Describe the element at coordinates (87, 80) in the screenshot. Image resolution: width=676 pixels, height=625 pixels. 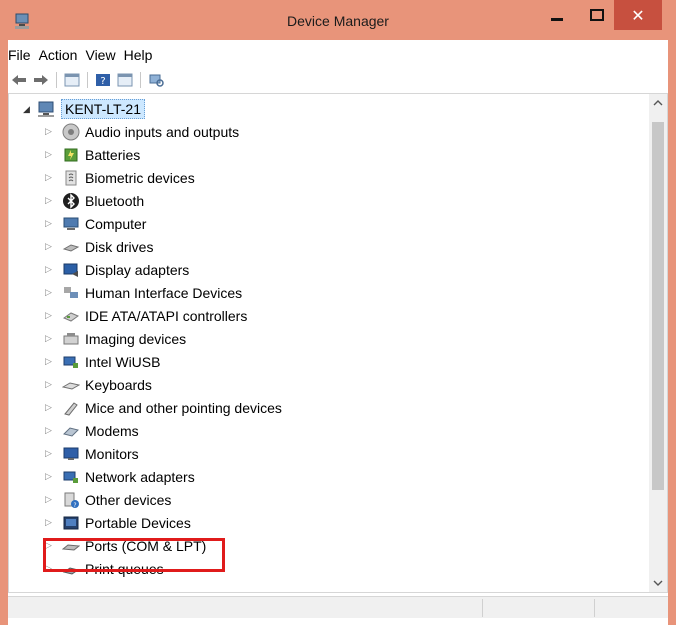
I see `toolbar: ?` at that location.